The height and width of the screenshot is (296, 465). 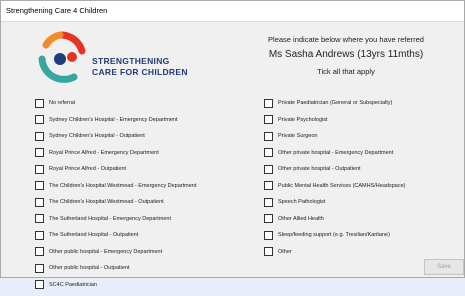 I want to click on referral-option: The Sutherland Hospital - Outpatient, so click(x=115, y=235).